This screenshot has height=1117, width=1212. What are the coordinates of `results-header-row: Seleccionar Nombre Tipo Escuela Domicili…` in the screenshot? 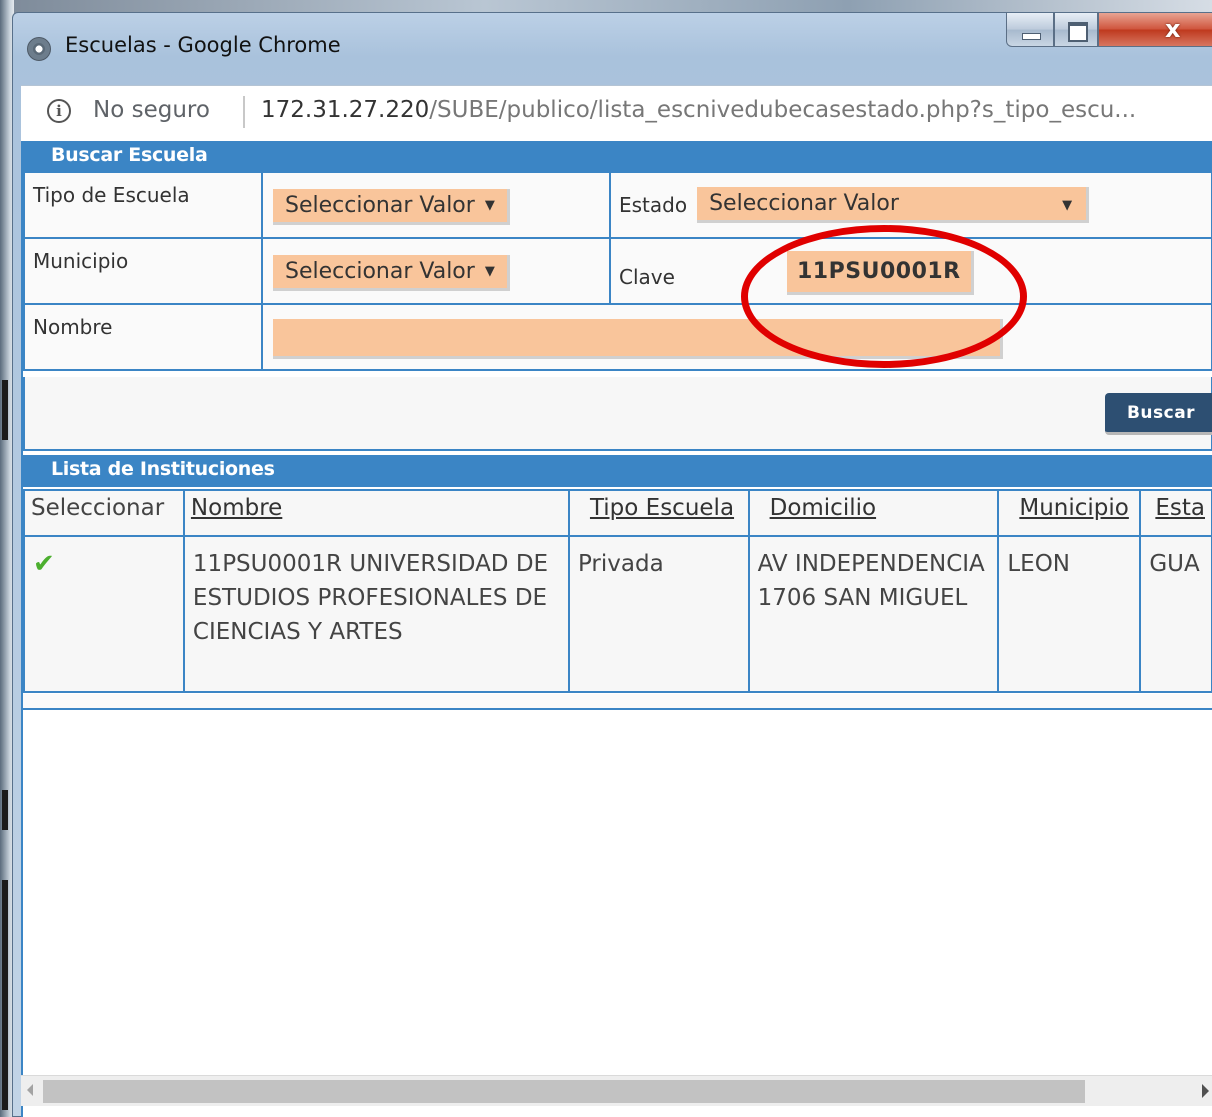 It's located at (617, 513).